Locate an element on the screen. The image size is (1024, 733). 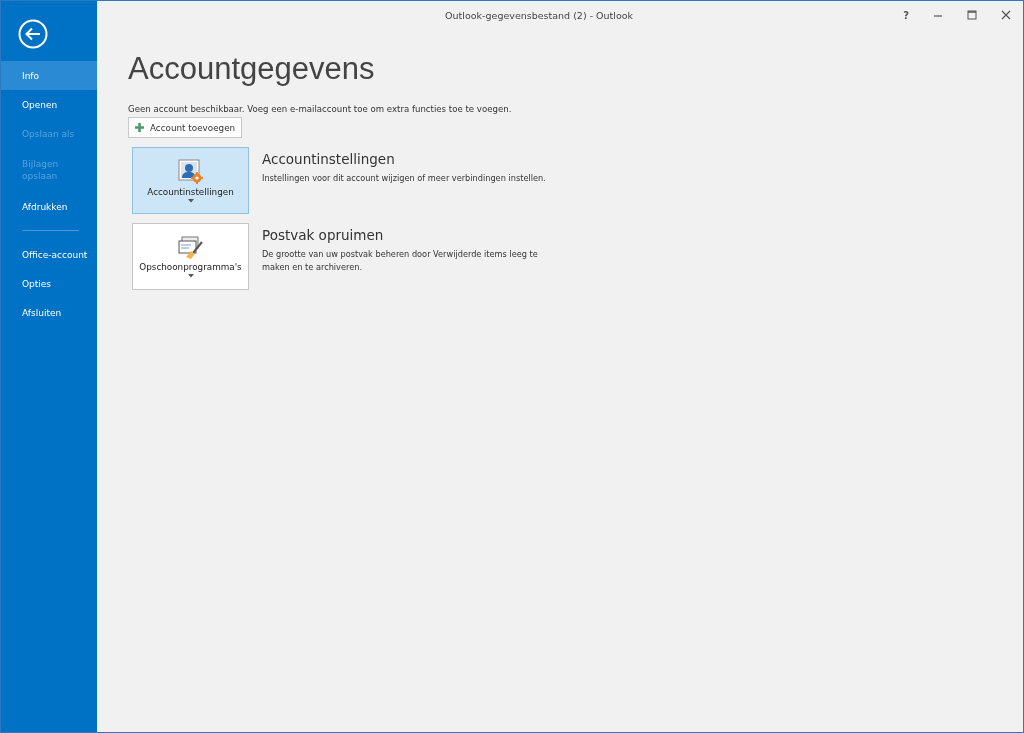
sidebar-item: Info is located at coordinates (49, 75).